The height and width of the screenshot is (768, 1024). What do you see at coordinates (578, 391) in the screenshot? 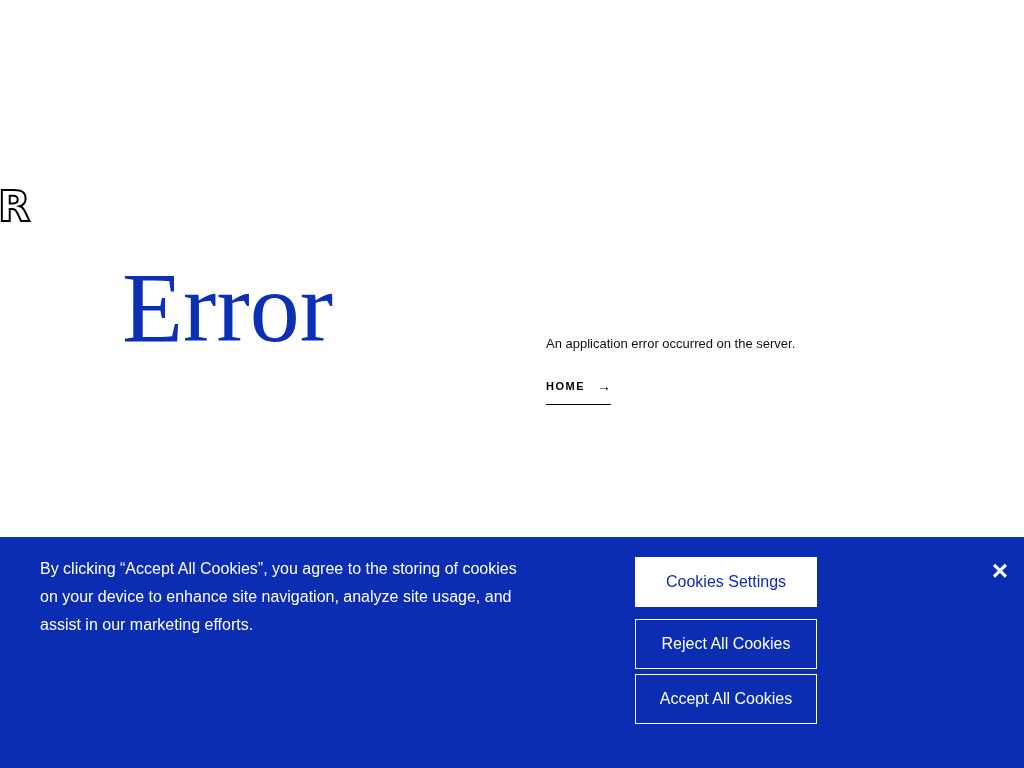
I see `home-link: HOME →` at bounding box center [578, 391].